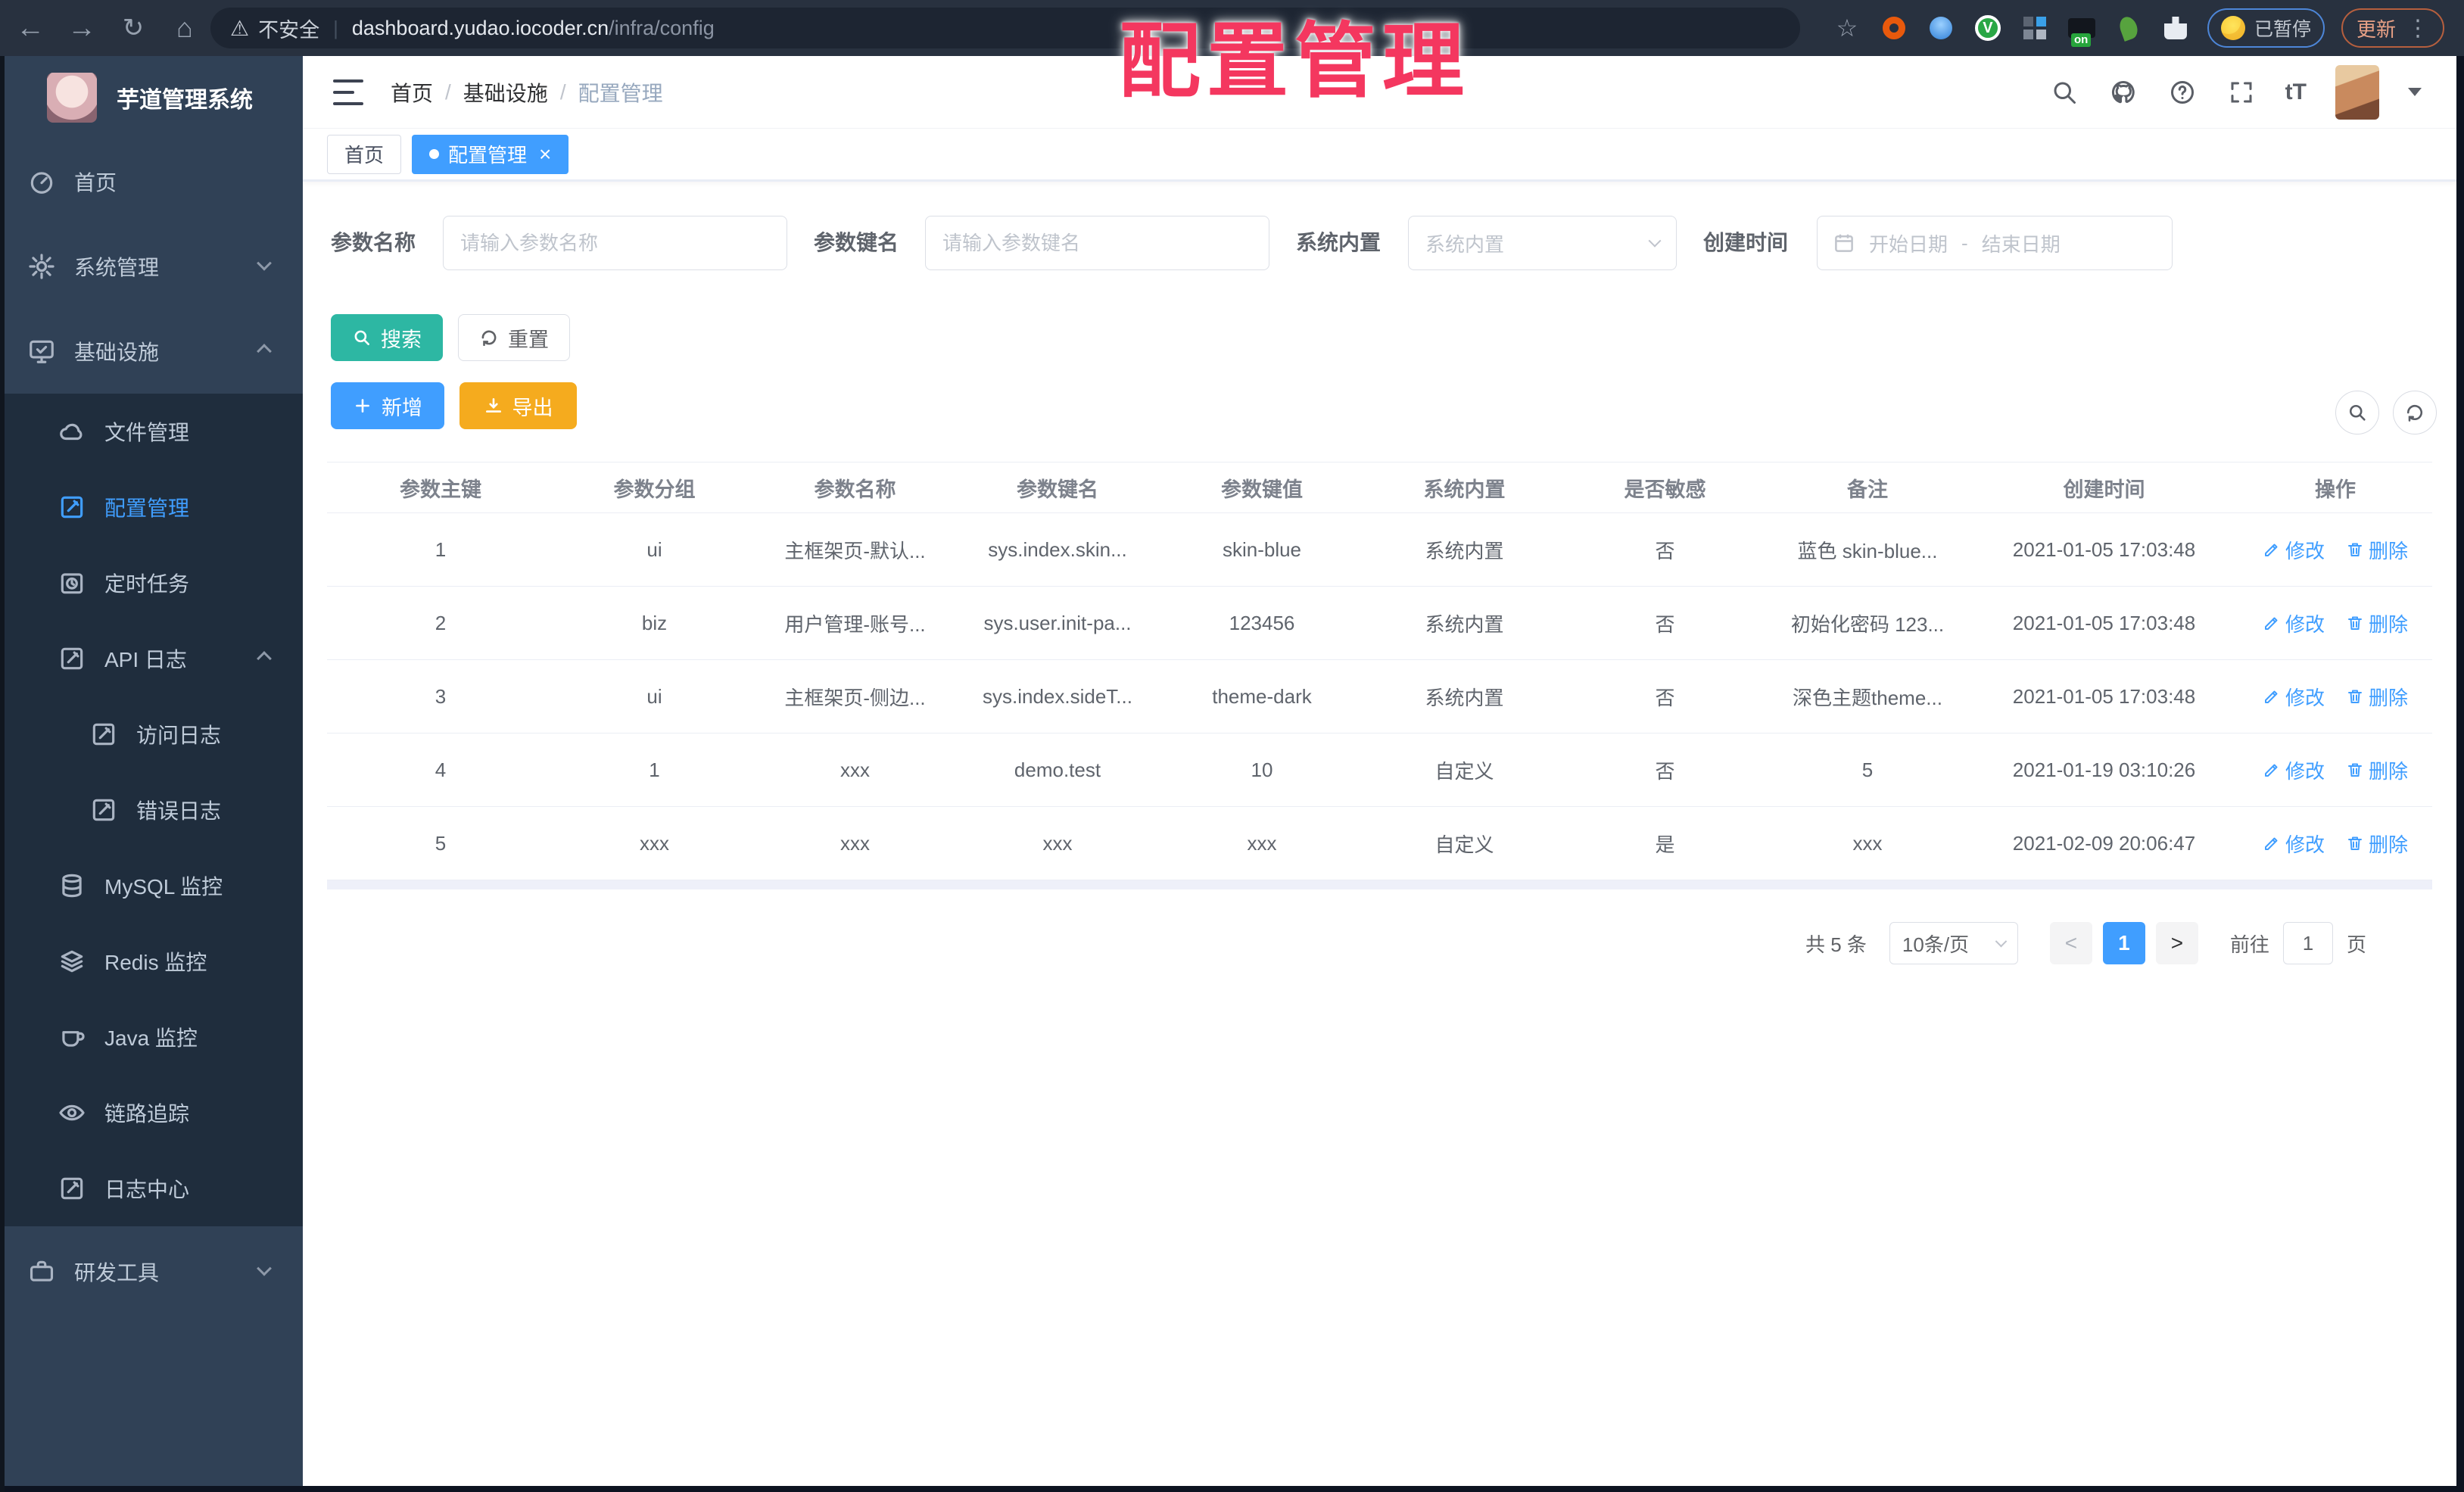  What do you see at coordinates (2175, 28) in the screenshot?
I see `extensions-puzzle-icon` at bounding box center [2175, 28].